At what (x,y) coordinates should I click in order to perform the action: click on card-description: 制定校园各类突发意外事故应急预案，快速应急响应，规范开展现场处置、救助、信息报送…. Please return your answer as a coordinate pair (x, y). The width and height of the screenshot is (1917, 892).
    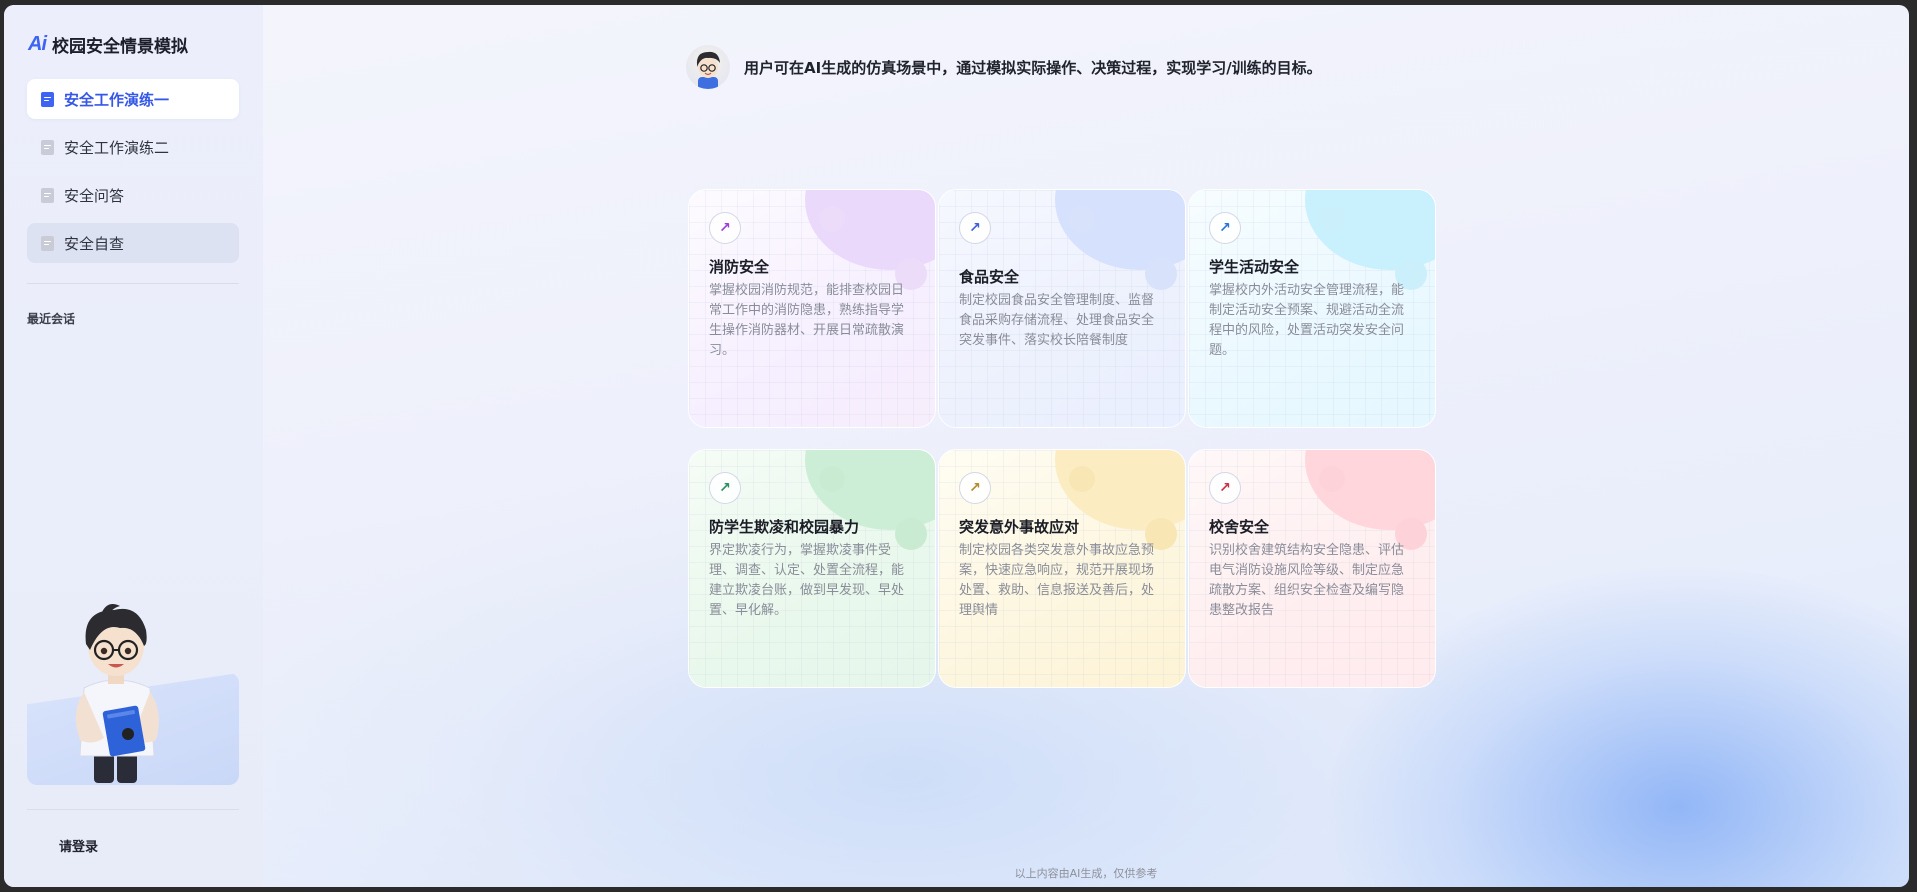
    Looking at the image, I should click on (1057, 580).